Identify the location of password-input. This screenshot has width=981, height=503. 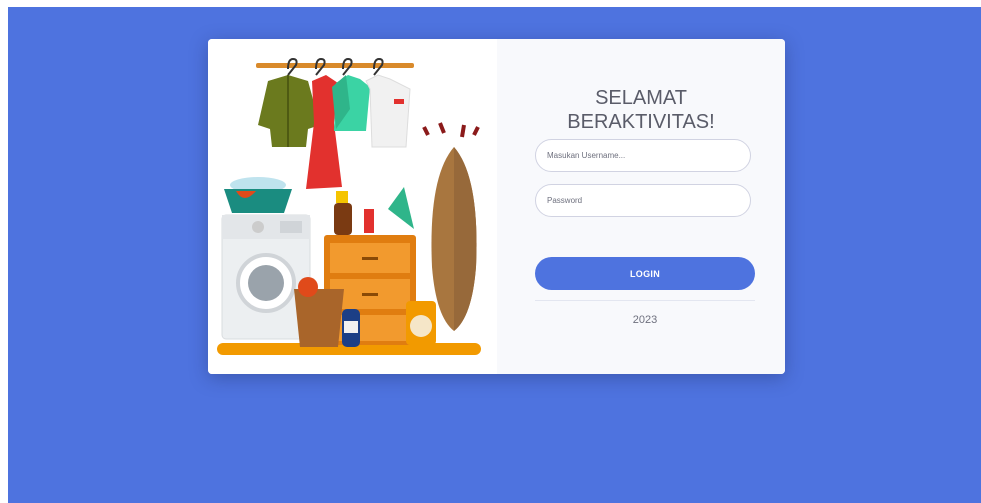
(643, 200).